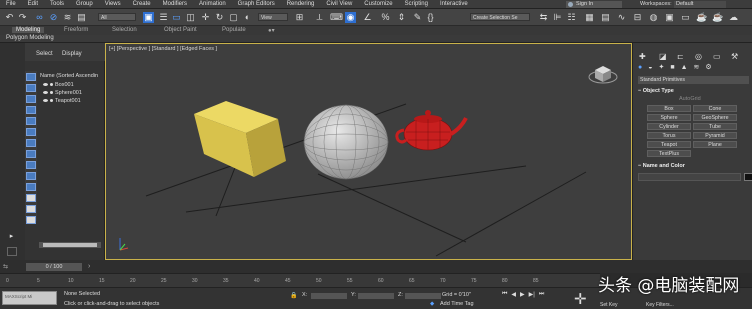  Describe the element at coordinates (431, 130) in the screenshot. I see `teapot001-object` at that location.